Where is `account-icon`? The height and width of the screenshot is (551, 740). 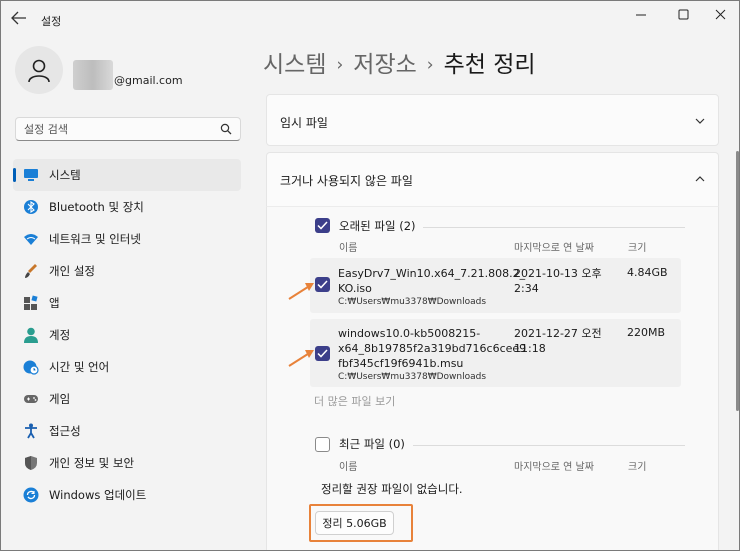 account-icon is located at coordinates (31, 335).